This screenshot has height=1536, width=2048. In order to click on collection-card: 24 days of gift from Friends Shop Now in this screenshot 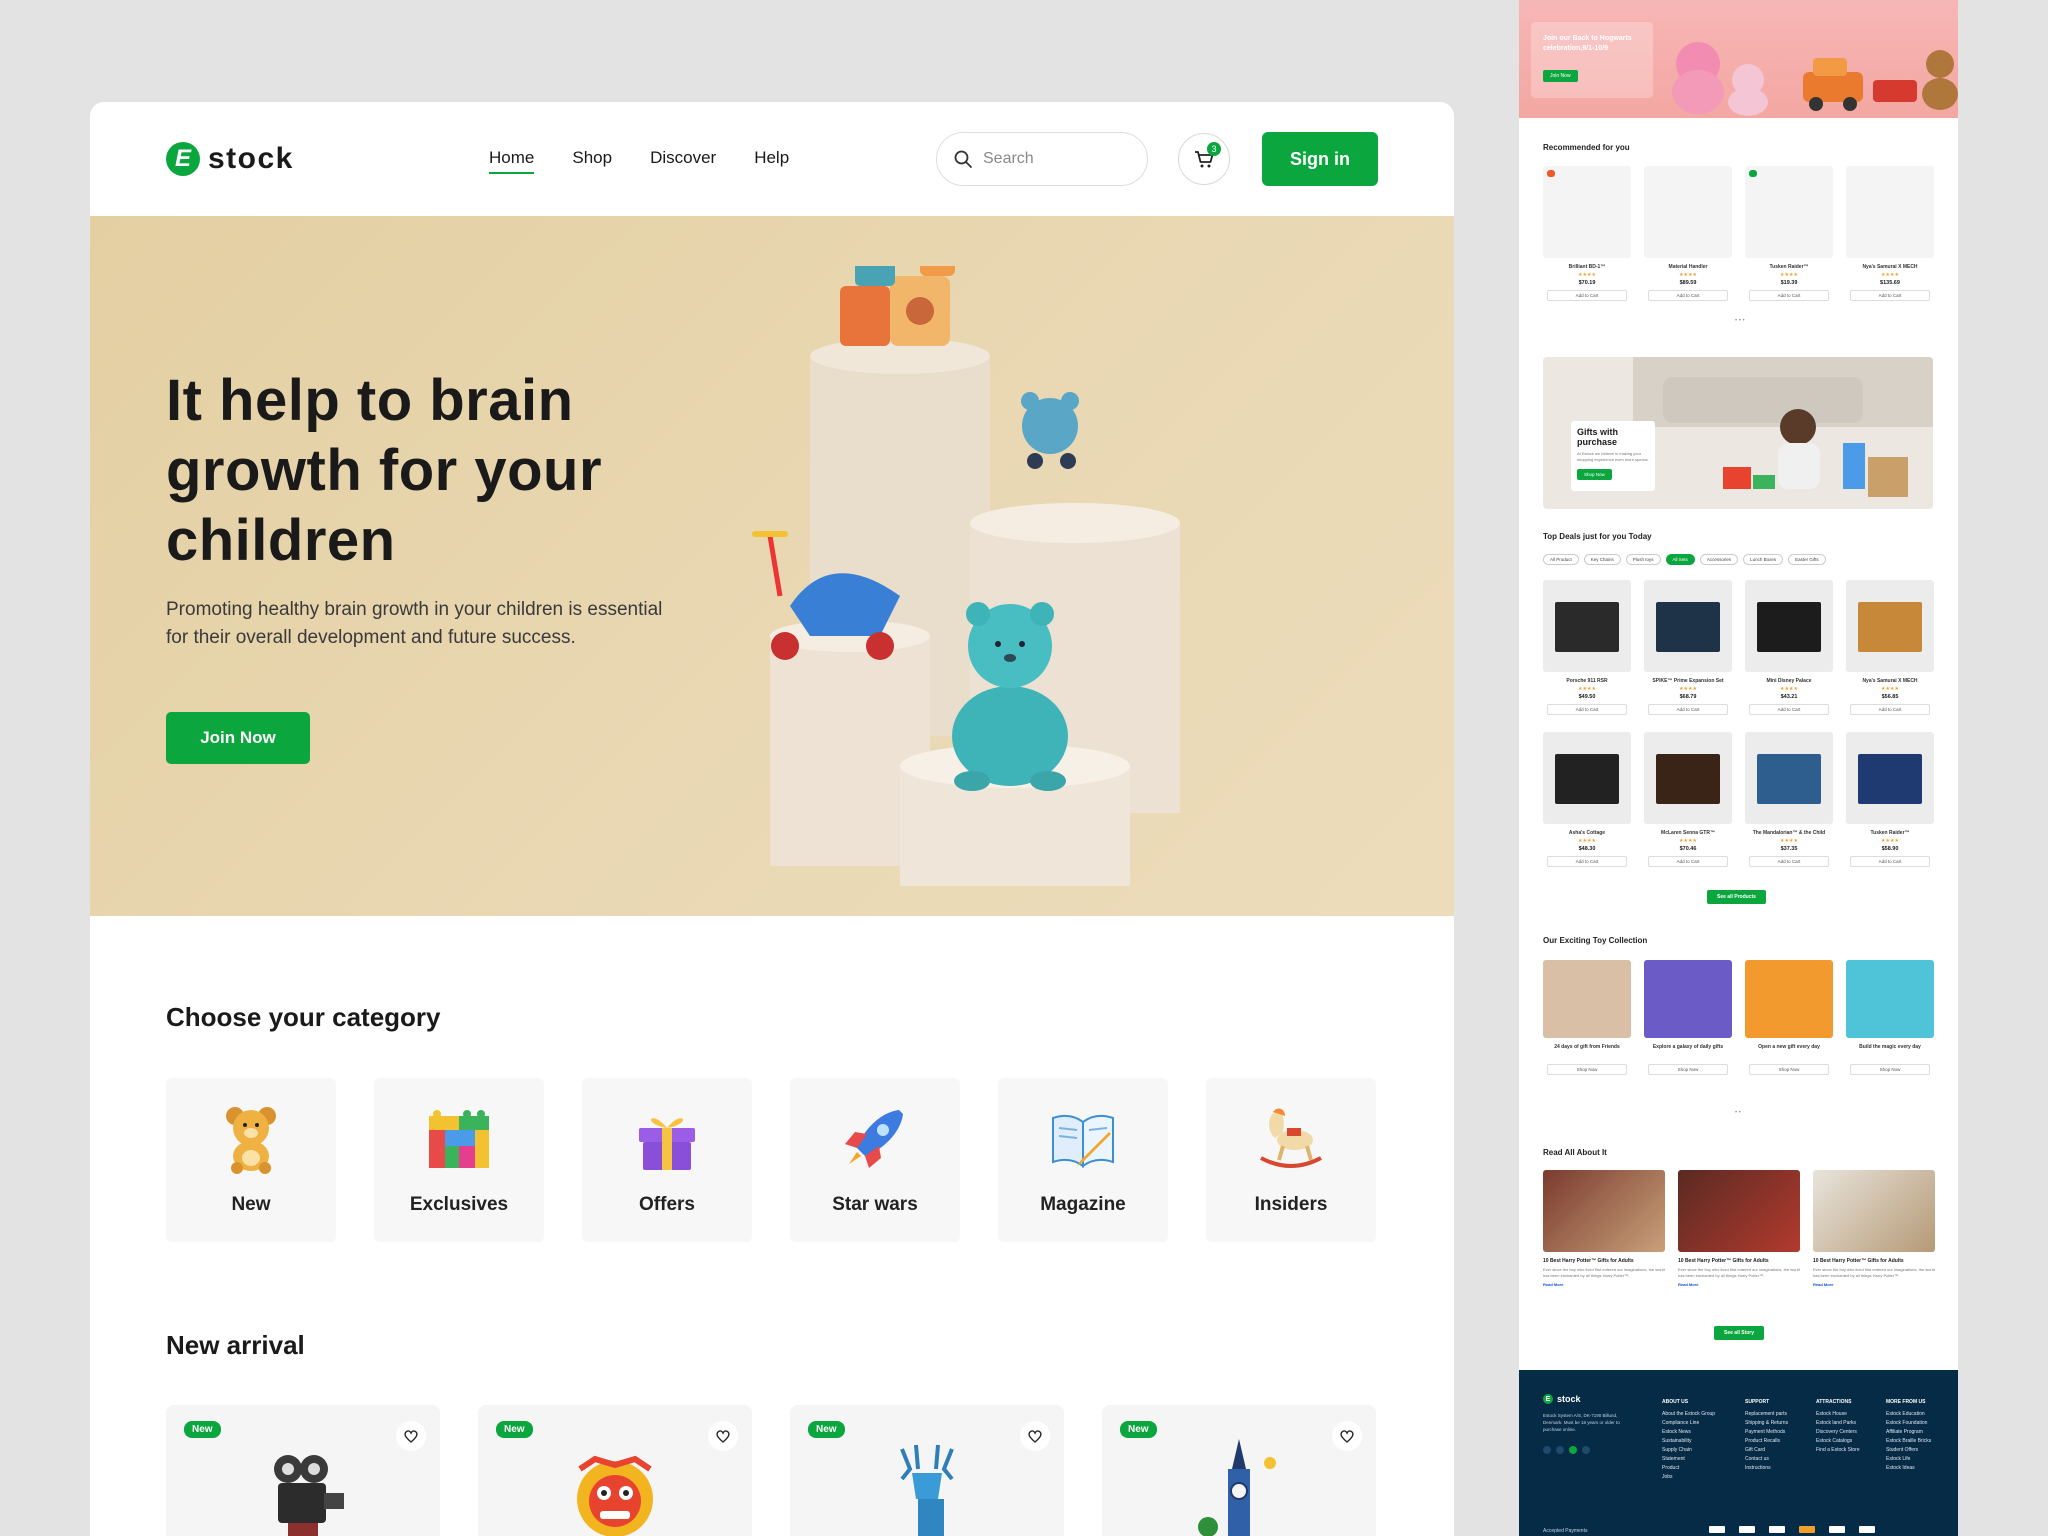, I will do `click(1587, 1030)`.